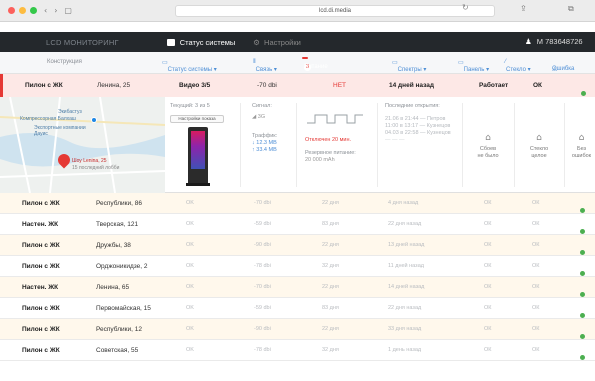  Describe the element at coordinates (117, 224) in the screenshot. I see `row-address: Тверская, 121` at that location.